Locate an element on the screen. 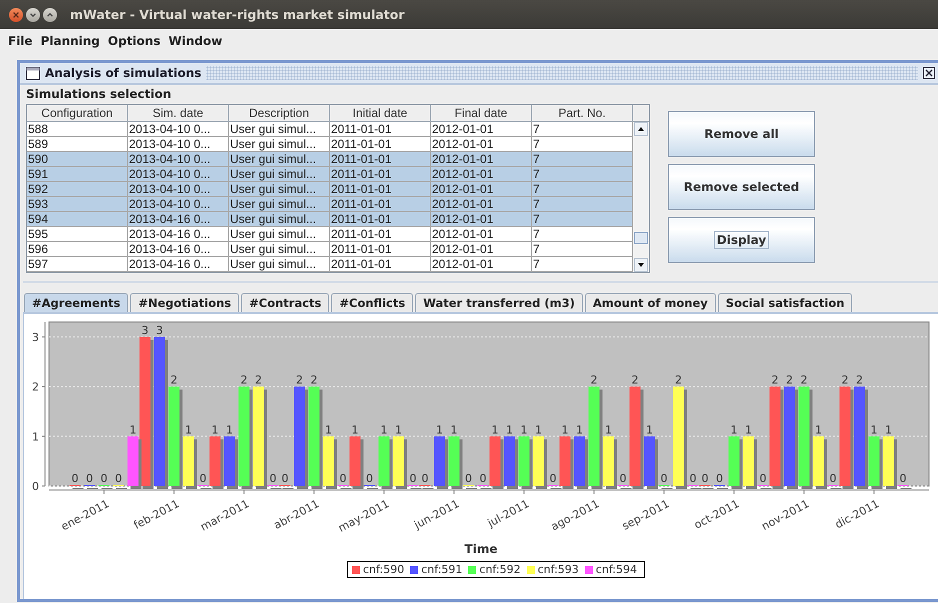  menu-item: Planning is located at coordinates (70, 41).